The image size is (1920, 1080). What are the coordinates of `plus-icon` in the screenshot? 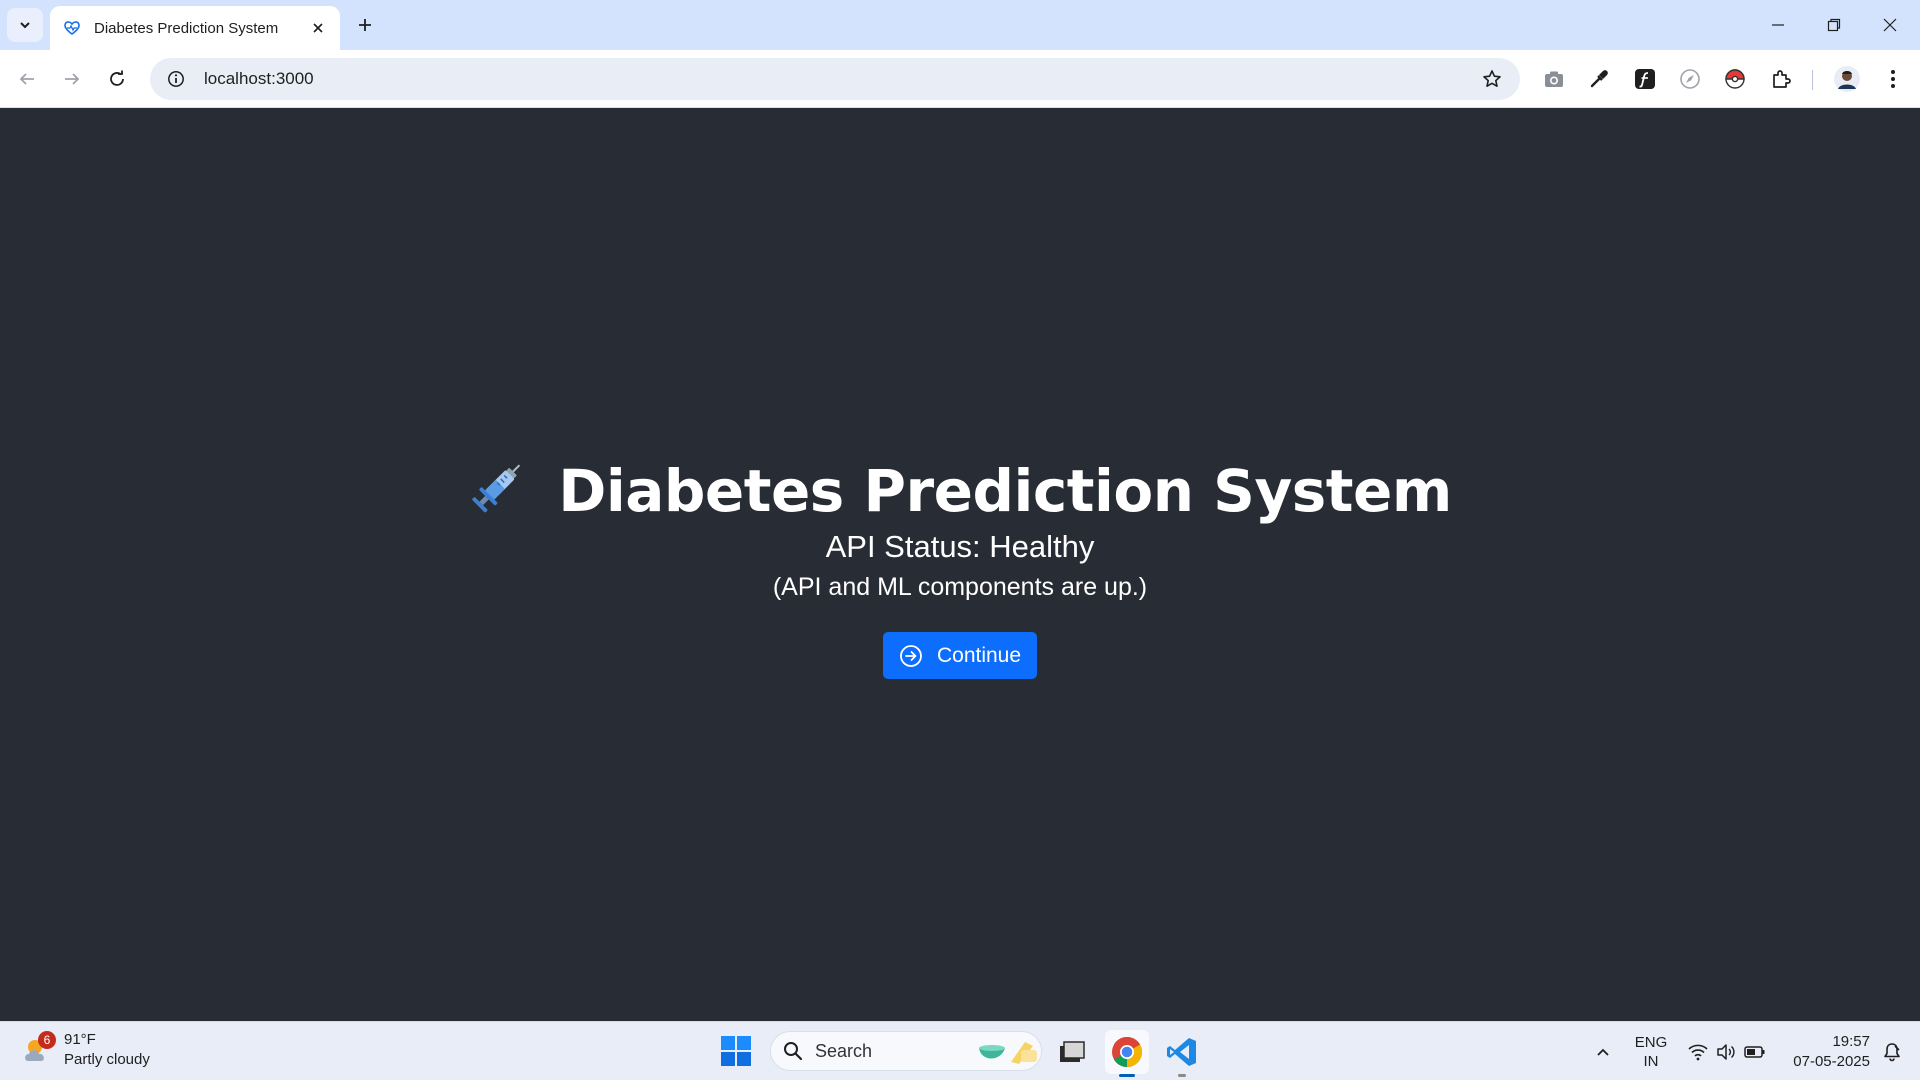 It's located at (365, 25).